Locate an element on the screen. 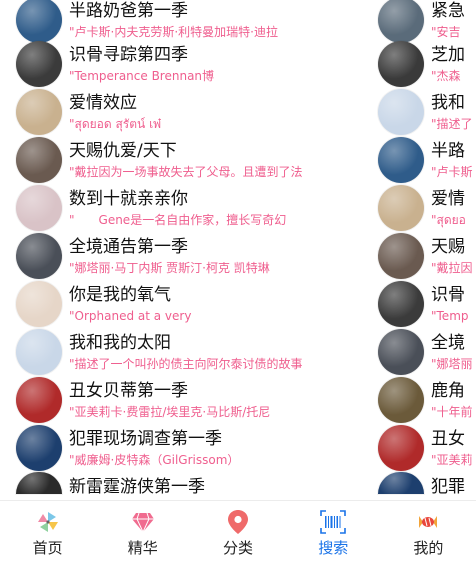 The image size is (476, 561). tab-home: 首页 is located at coordinates (47, 531).